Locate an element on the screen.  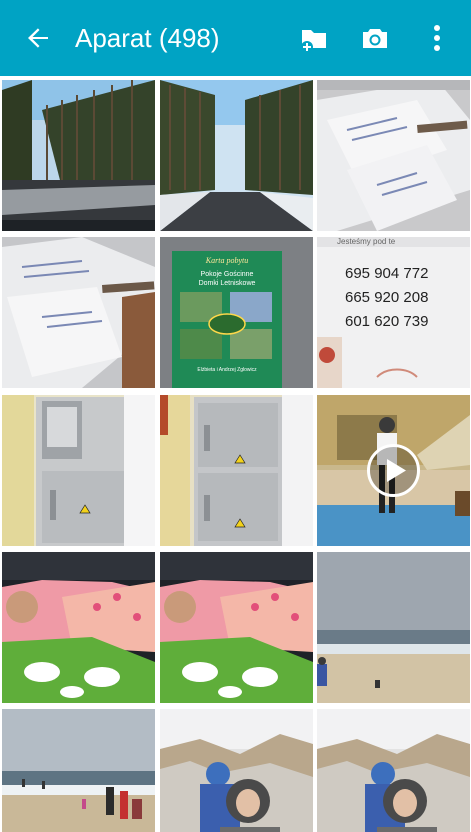
back-button is located at coordinates (38, 38).